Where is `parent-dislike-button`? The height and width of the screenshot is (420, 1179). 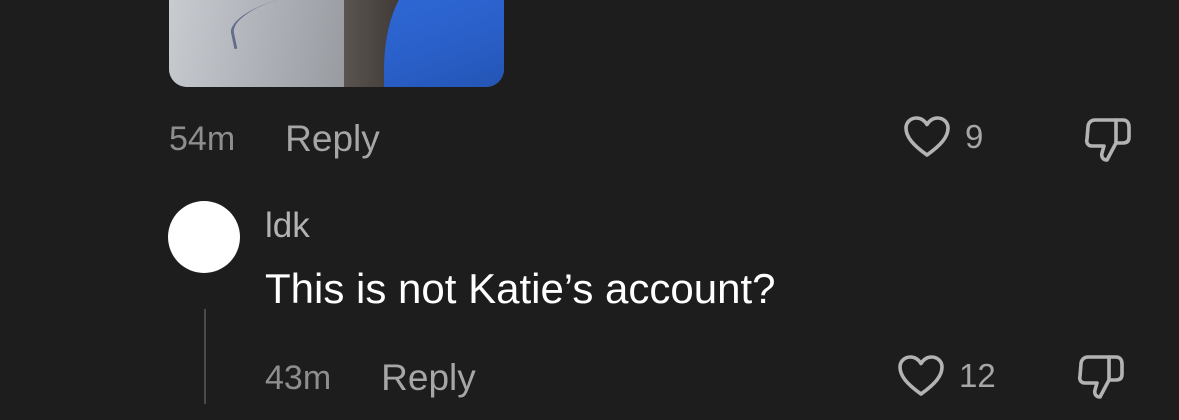
parent-dislike-button is located at coordinates (1108, 140).